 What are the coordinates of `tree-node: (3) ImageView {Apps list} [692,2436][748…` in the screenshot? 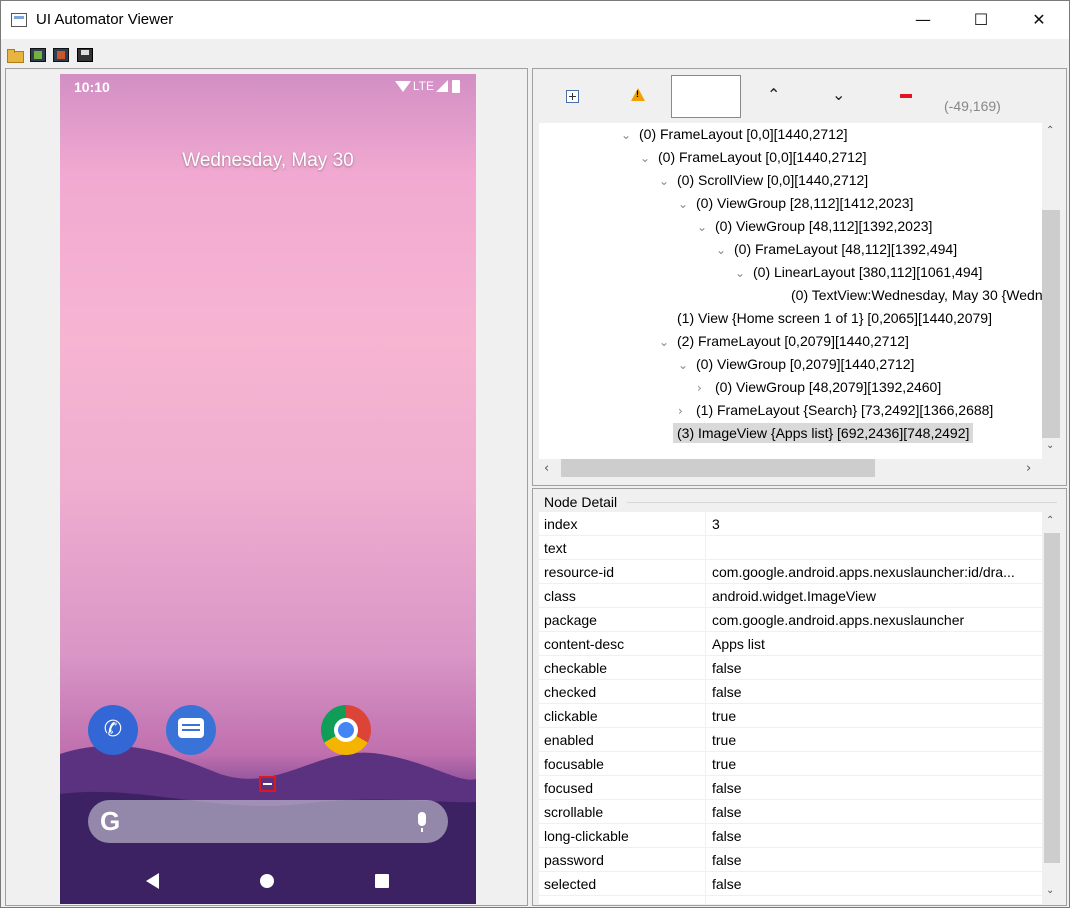 It's located at (816, 433).